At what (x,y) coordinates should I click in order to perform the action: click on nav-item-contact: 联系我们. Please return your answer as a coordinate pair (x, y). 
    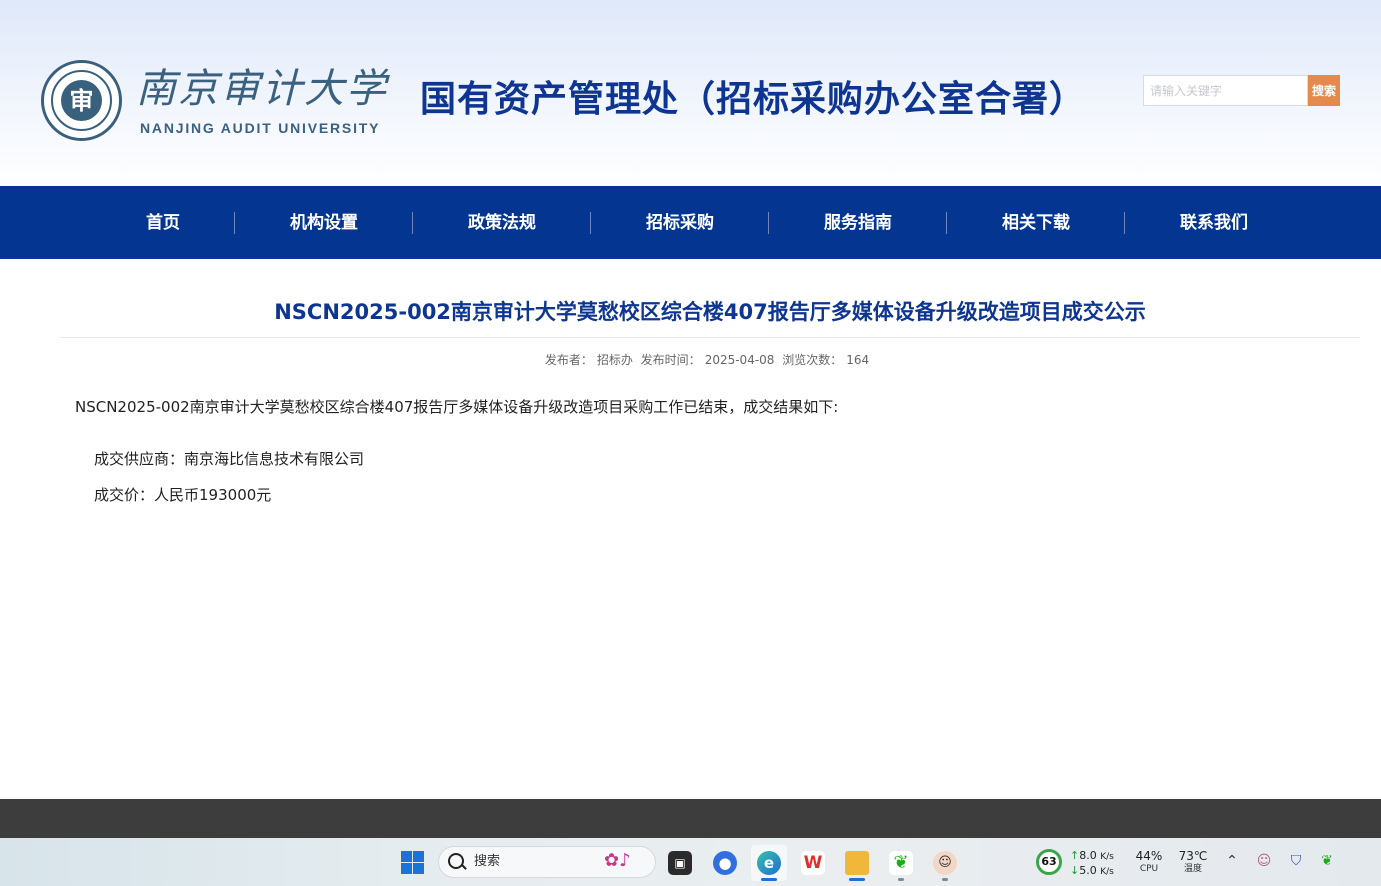
    Looking at the image, I should click on (1214, 222).